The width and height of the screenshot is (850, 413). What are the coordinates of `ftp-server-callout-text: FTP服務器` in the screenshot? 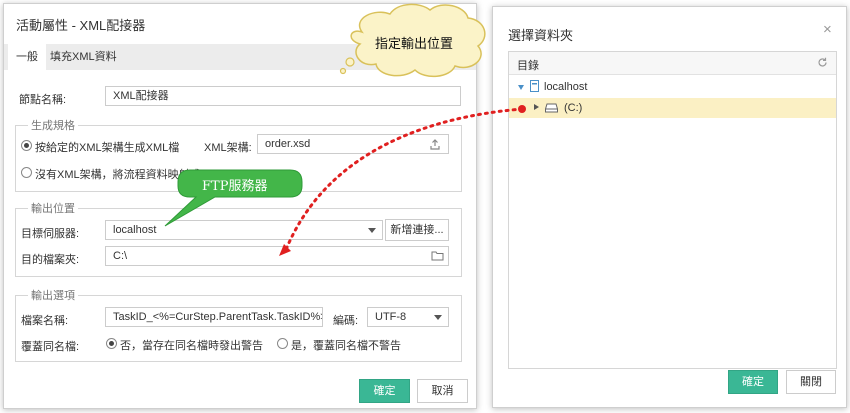 It's located at (235, 186).